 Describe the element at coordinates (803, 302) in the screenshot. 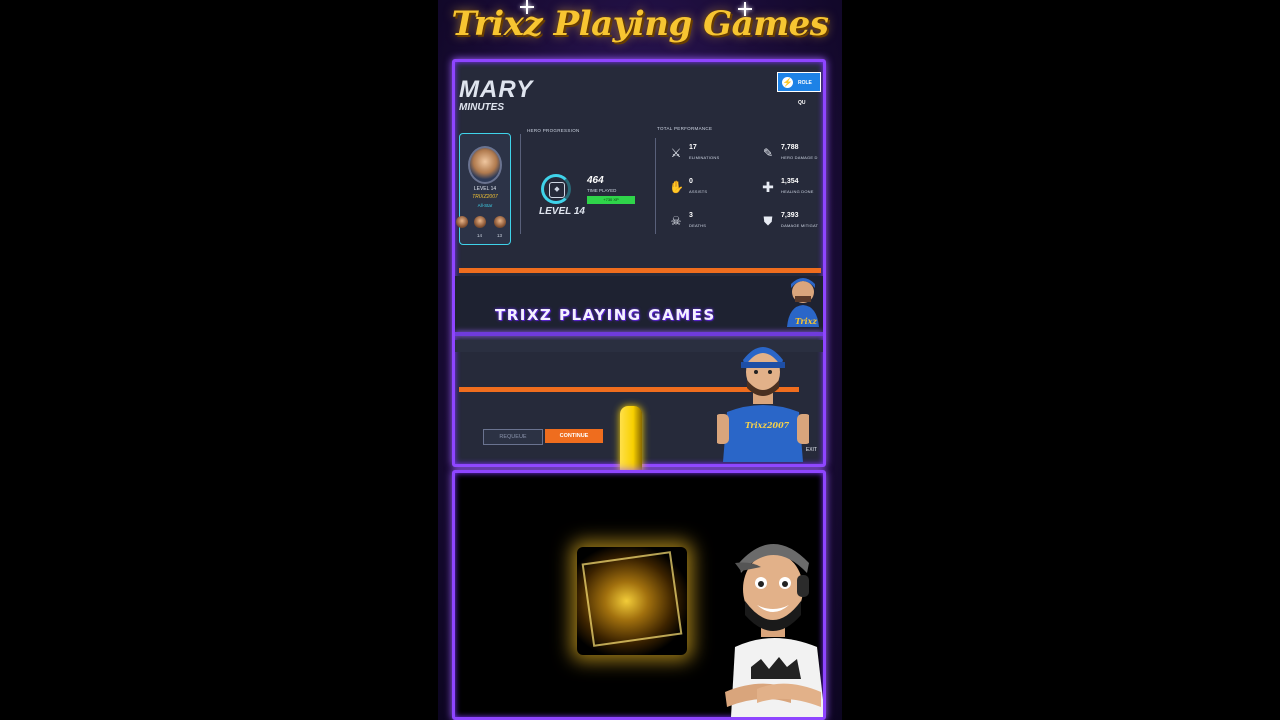

I see `streamer-badge-avatar: Trixz` at that location.